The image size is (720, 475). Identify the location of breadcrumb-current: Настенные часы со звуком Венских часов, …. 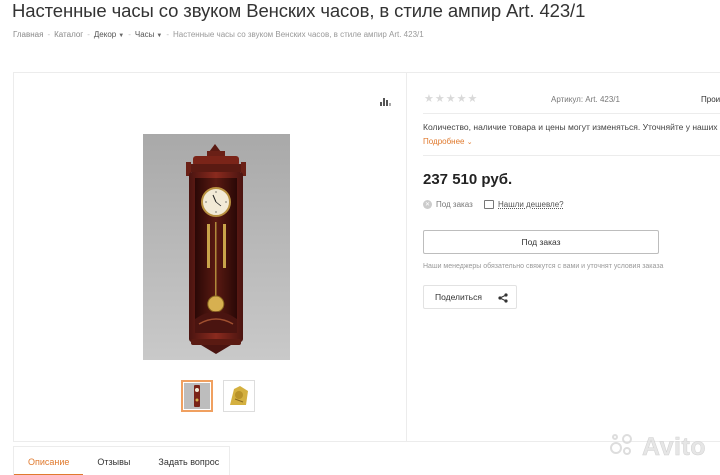
(298, 34).